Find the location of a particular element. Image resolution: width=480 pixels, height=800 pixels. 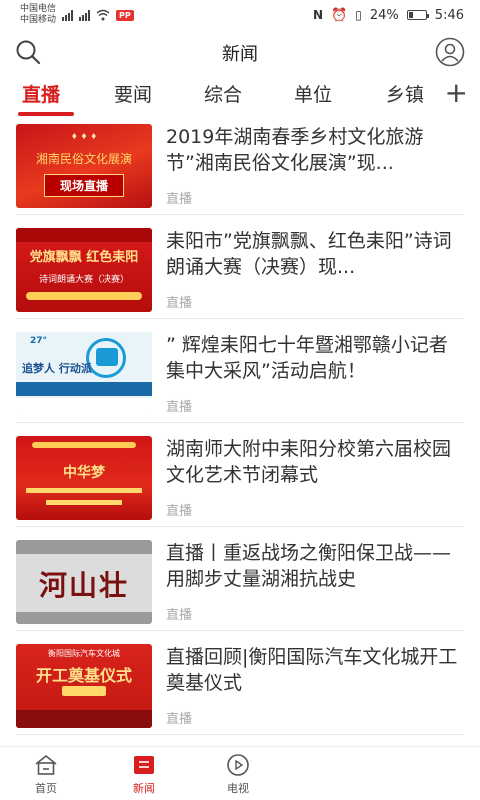

thumb-caption: 中华梦 is located at coordinates (84, 473).